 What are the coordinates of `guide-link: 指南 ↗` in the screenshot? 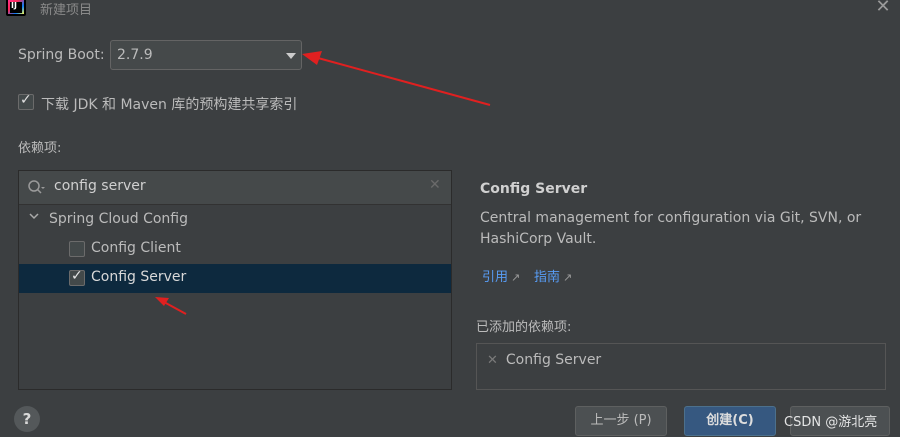 It's located at (553, 275).